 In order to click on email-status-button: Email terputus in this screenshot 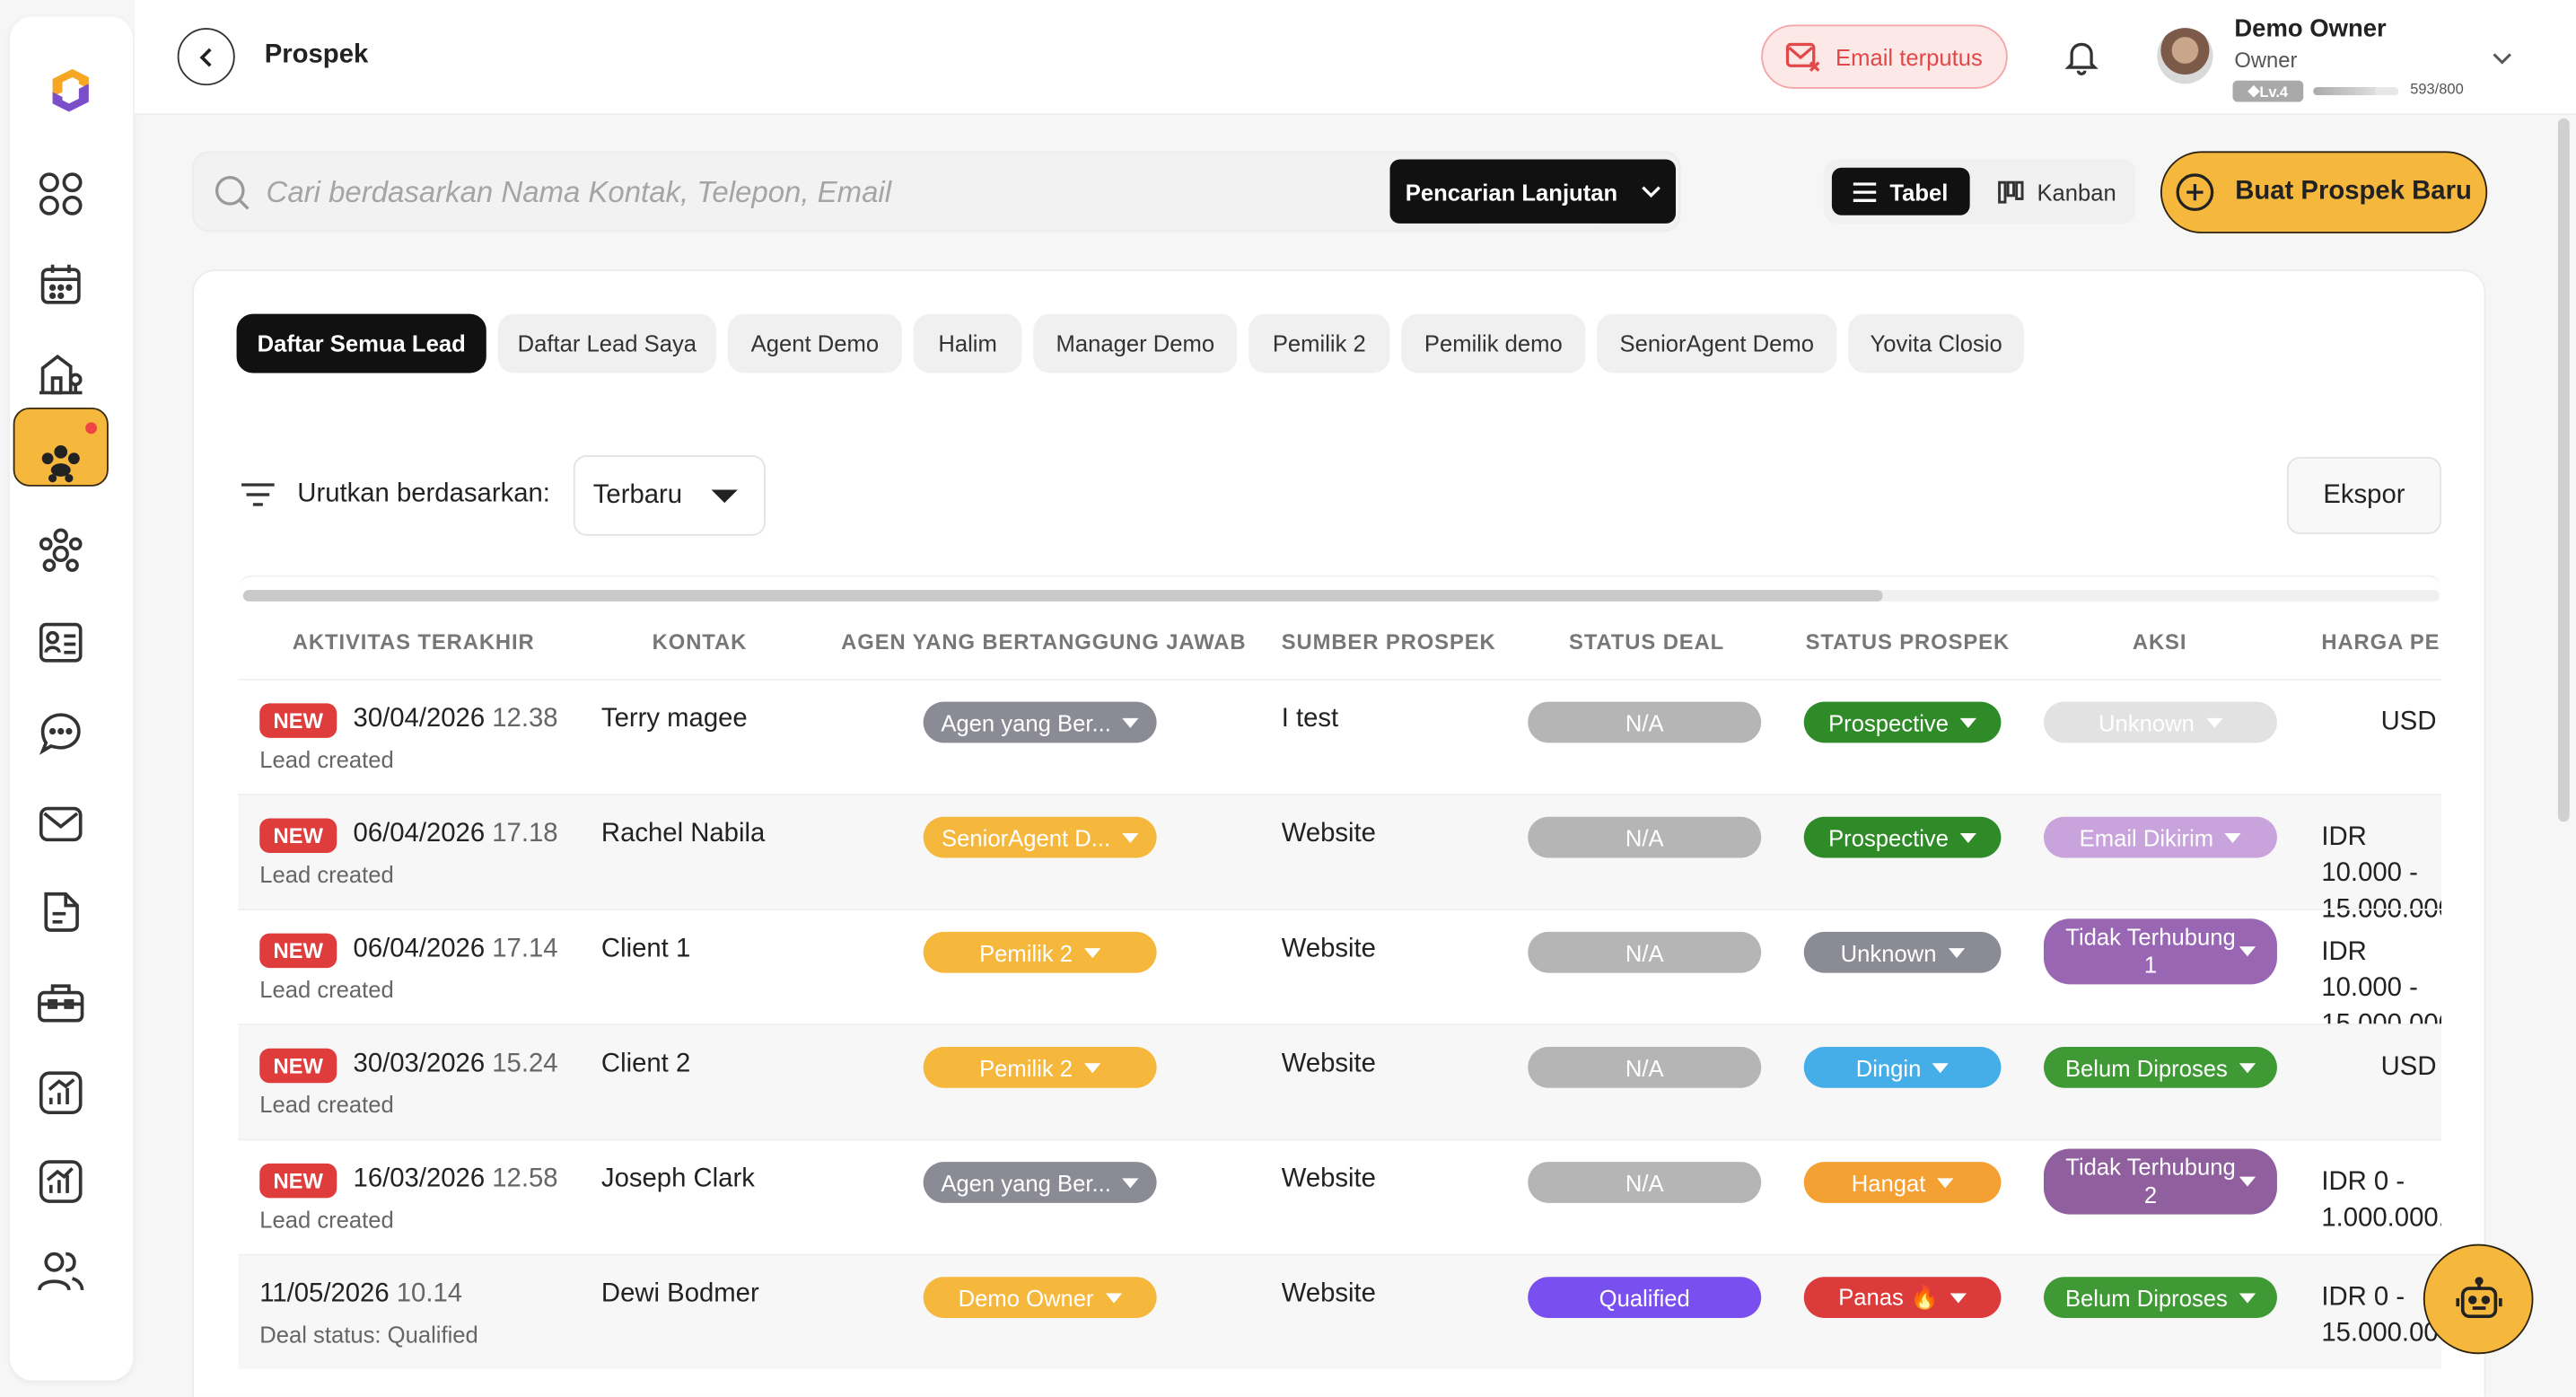, I will do `click(1884, 56)`.